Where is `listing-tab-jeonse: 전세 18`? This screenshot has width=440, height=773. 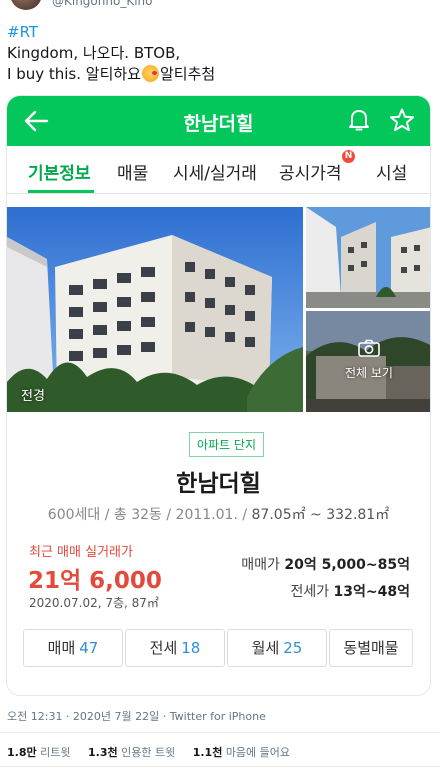 listing-tab-jeonse: 전세 18 is located at coordinates (175, 648).